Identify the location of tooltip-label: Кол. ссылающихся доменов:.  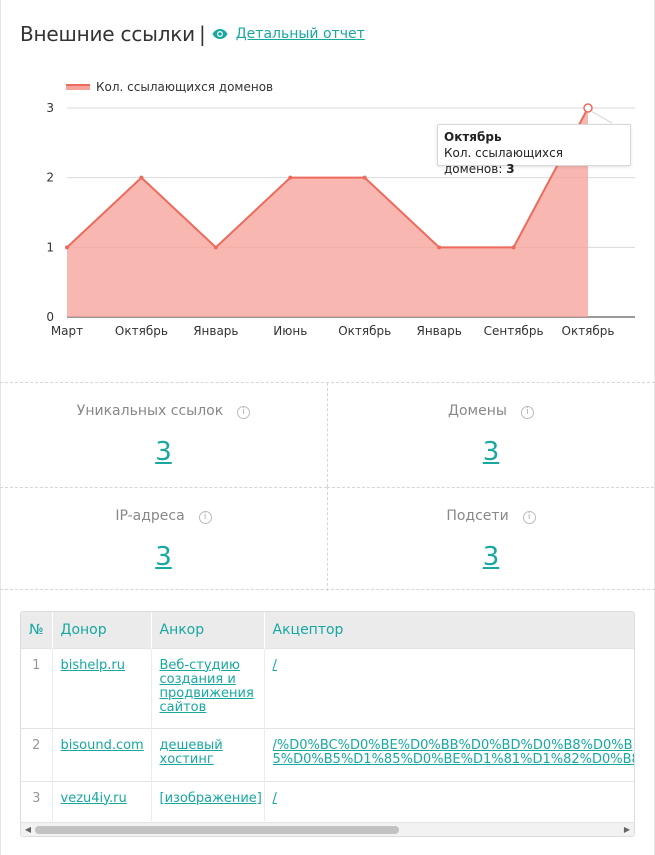
(503, 161).